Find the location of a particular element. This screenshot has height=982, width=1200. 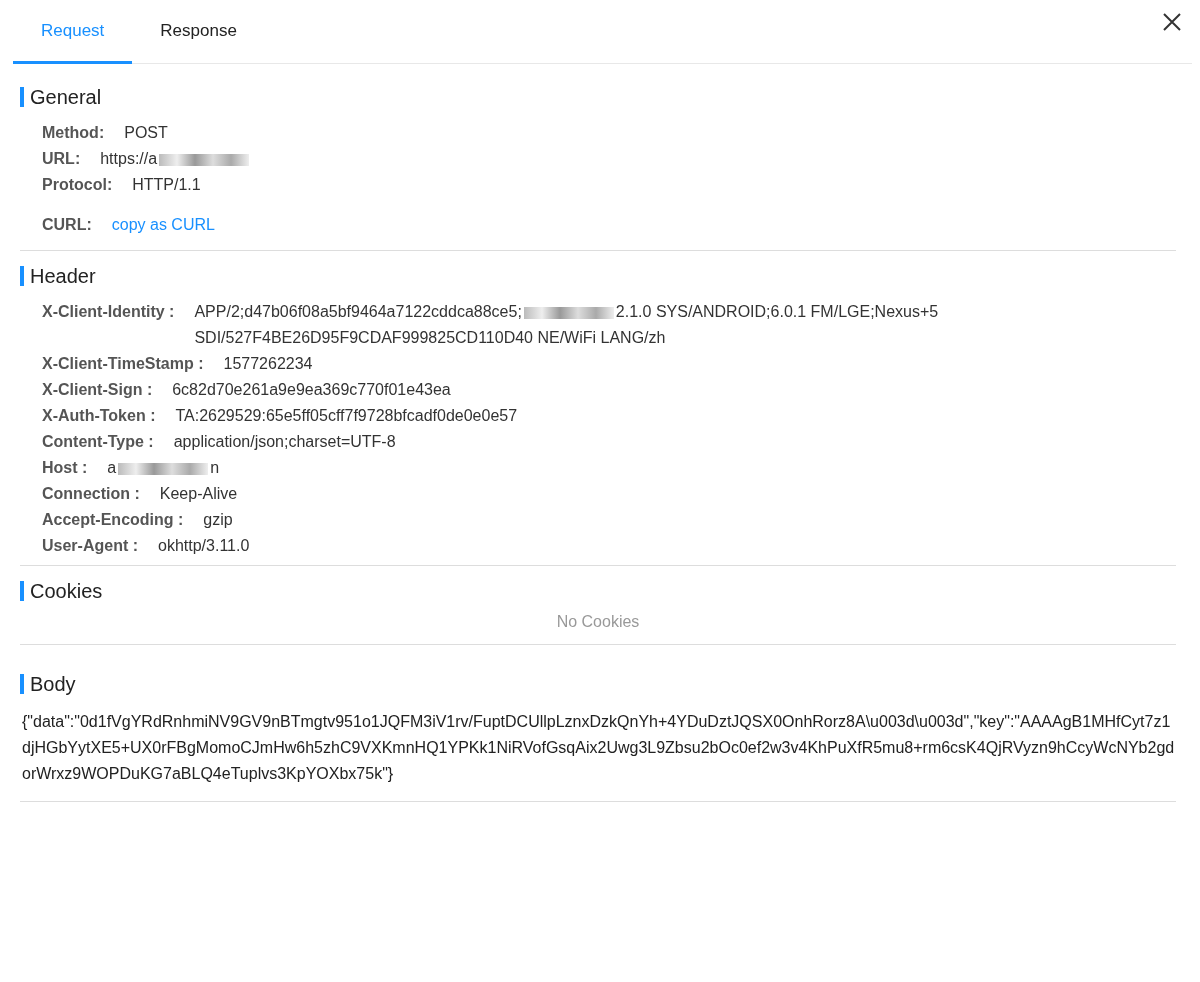

field-value: 6c82d70e261a9e9ea369c770f01e43ea is located at coordinates (311, 390).